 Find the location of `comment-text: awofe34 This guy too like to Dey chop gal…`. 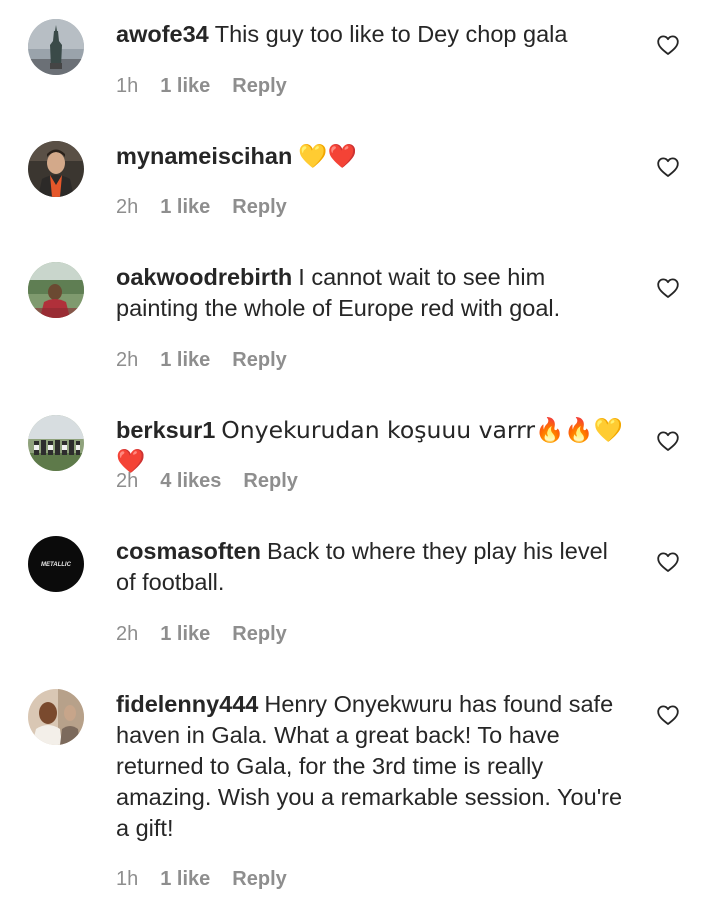

comment-text: awofe34 This guy too like to Dey chop gal… is located at coordinates (374, 34).